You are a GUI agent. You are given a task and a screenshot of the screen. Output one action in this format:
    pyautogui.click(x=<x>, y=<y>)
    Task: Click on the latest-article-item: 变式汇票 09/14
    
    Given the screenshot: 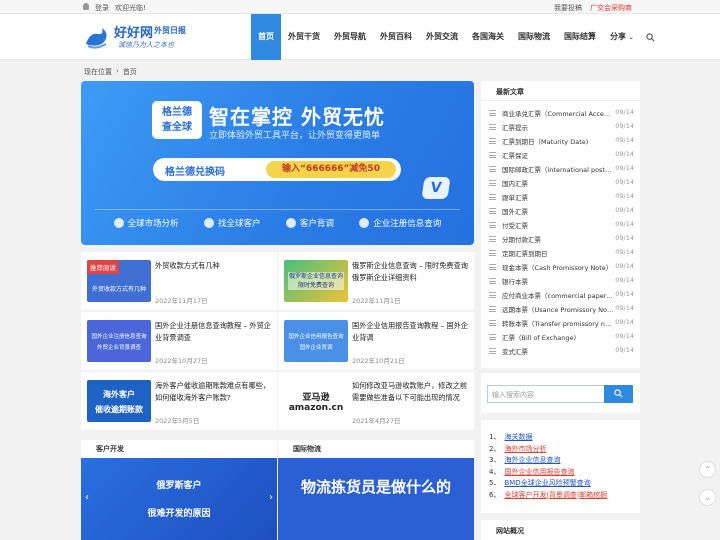 What is the action you would take?
    pyautogui.click(x=561, y=352)
    